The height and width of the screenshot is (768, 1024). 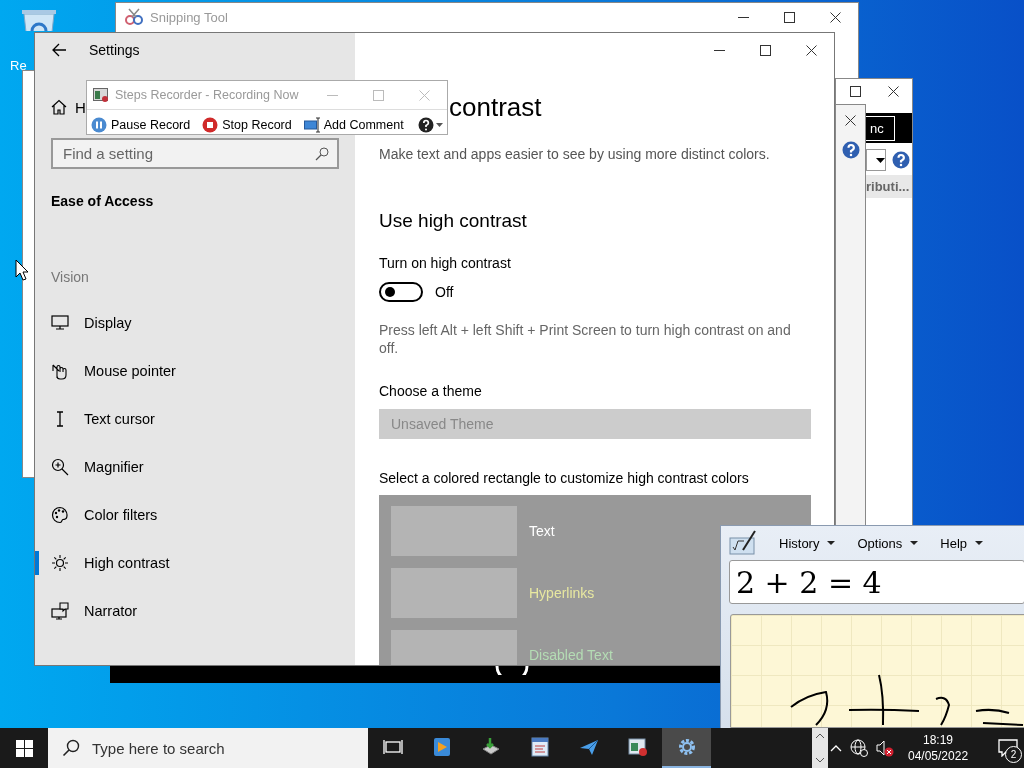 I want to click on hand-pointer-icon, so click(x=60, y=371).